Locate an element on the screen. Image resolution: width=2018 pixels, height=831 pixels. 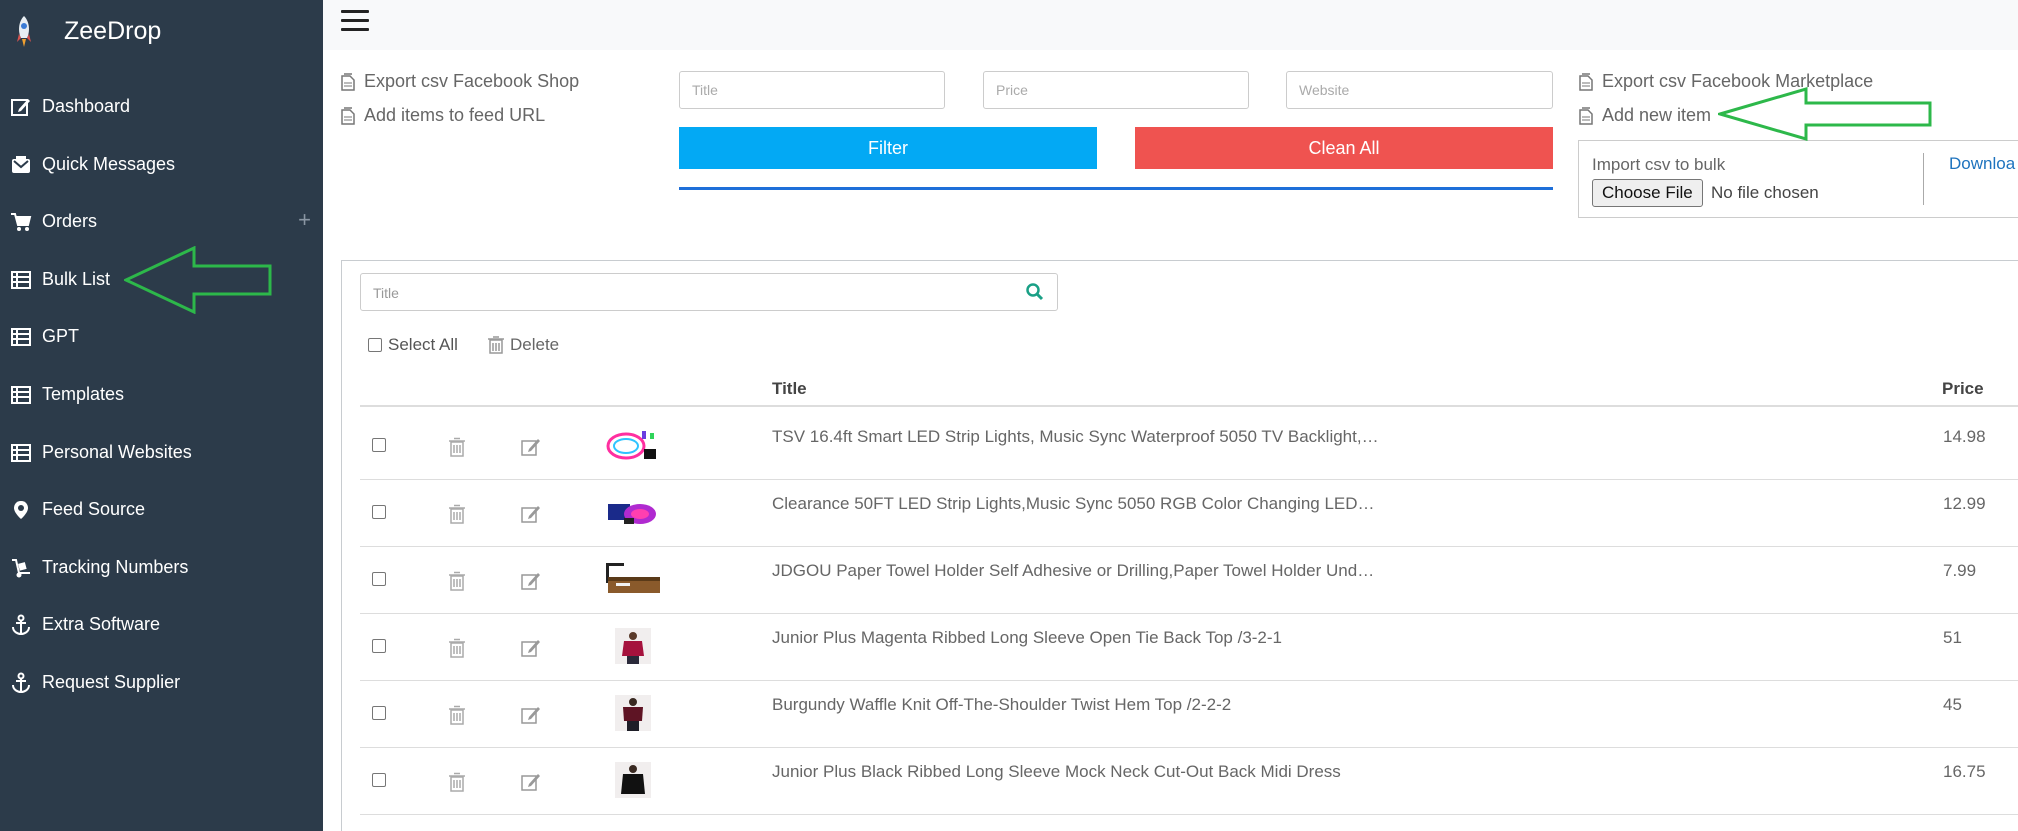
add-new-item-link: Add new item is located at coordinates (1644, 115).